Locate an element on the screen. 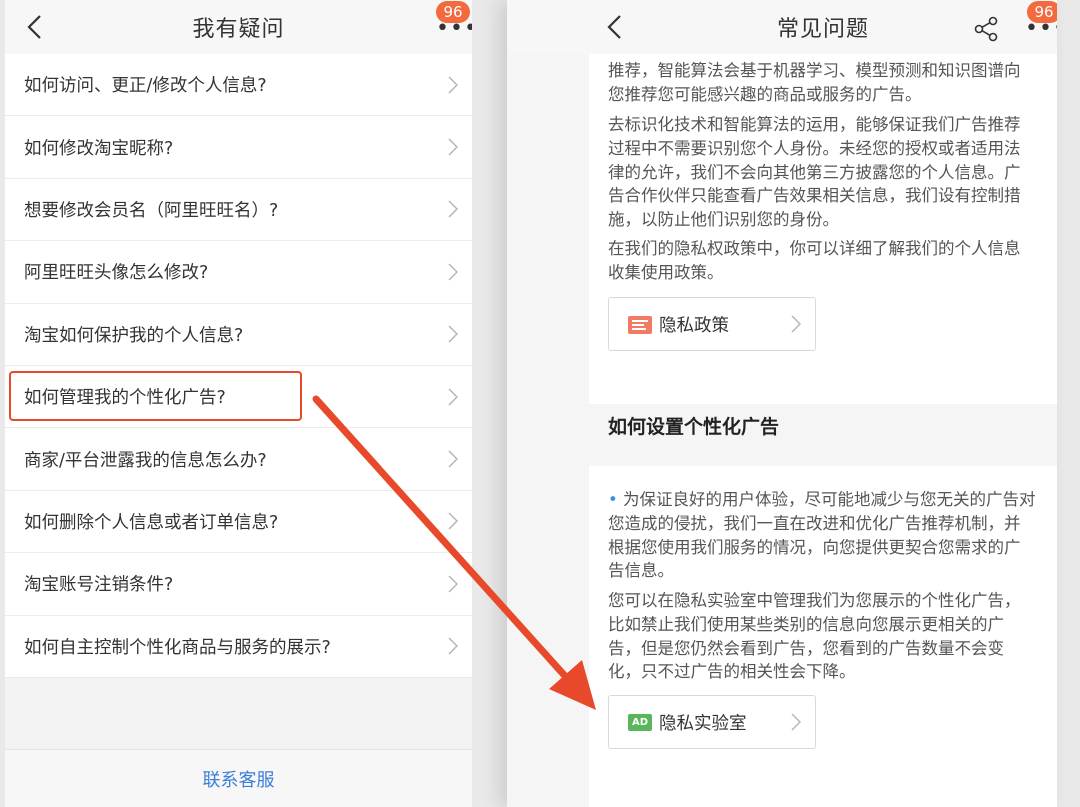  list-item: 如何访问、更正/修改个人信息? is located at coordinates (238, 85).